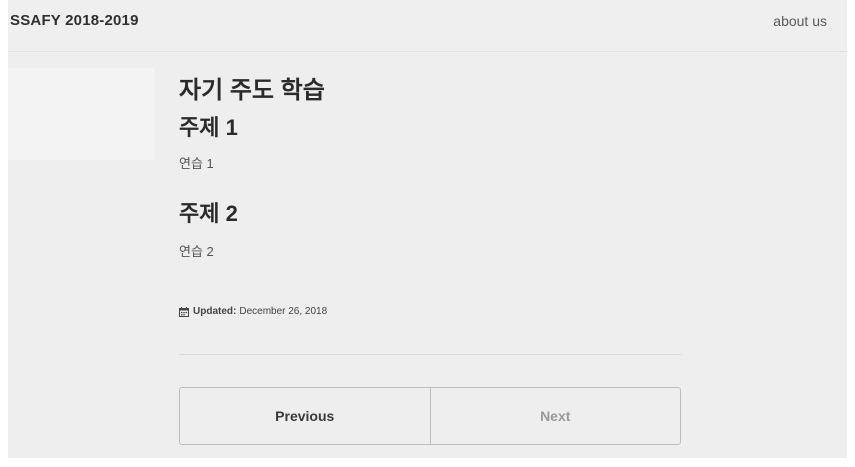 Image resolution: width=855 pixels, height=467 pixels. What do you see at coordinates (430, 354) in the screenshot?
I see `divider` at bounding box center [430, 354].